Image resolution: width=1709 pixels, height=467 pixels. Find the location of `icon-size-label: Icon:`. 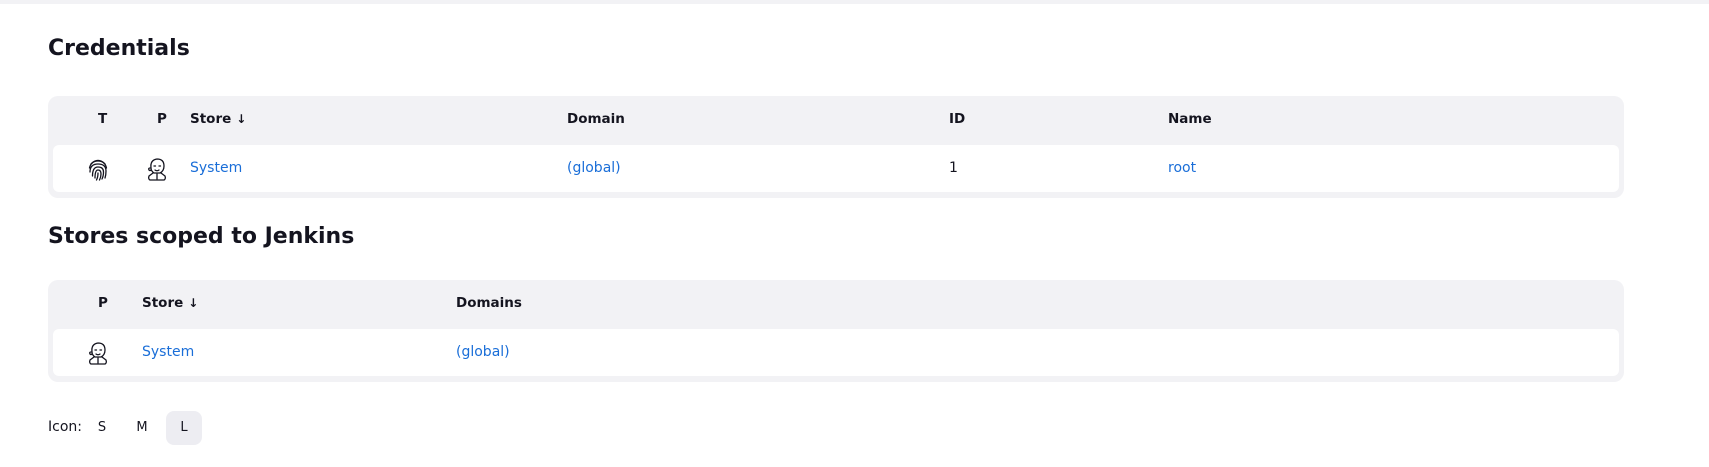

icon-size-label: Icon: is located at coordinates (65, 427).